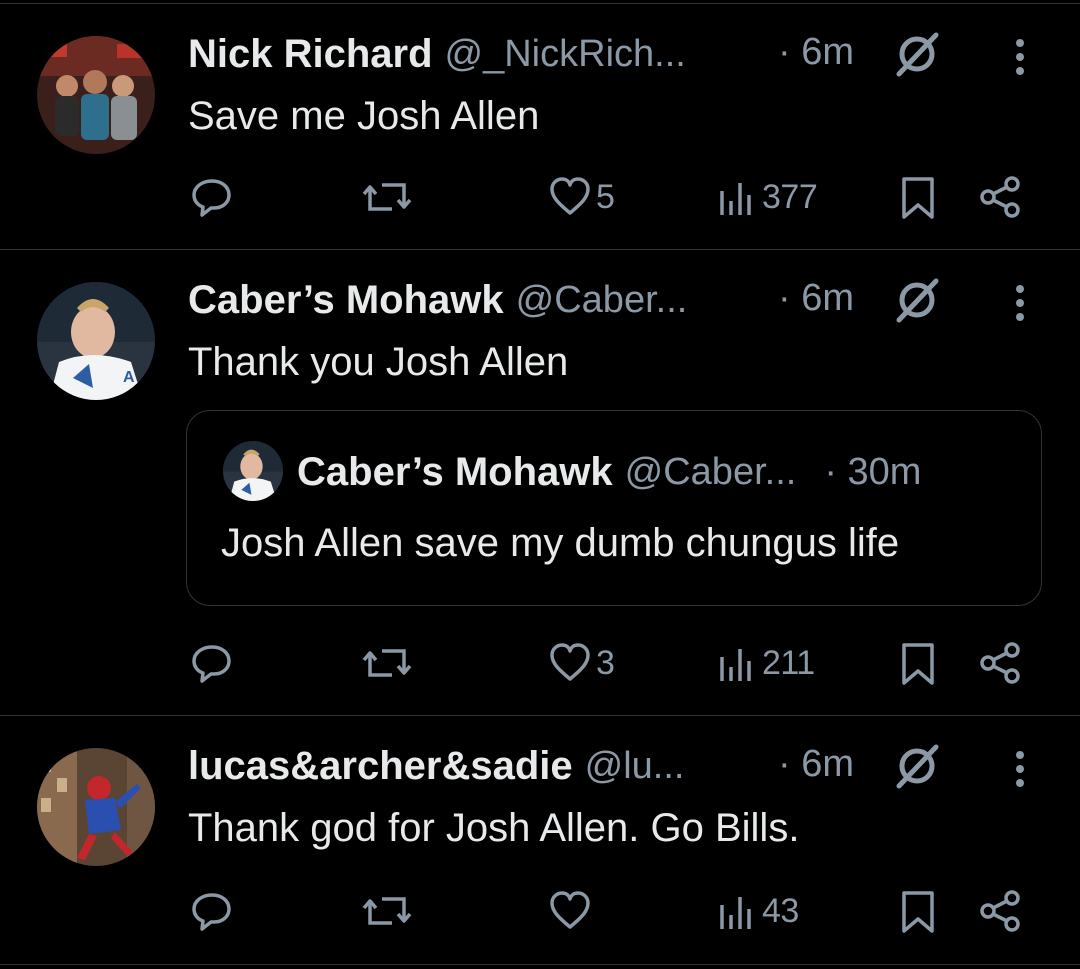 The image size is (1080, 969). Describe the element at coordinates (758, 911) in the screenshot. I see `views-button: 43` at that location.